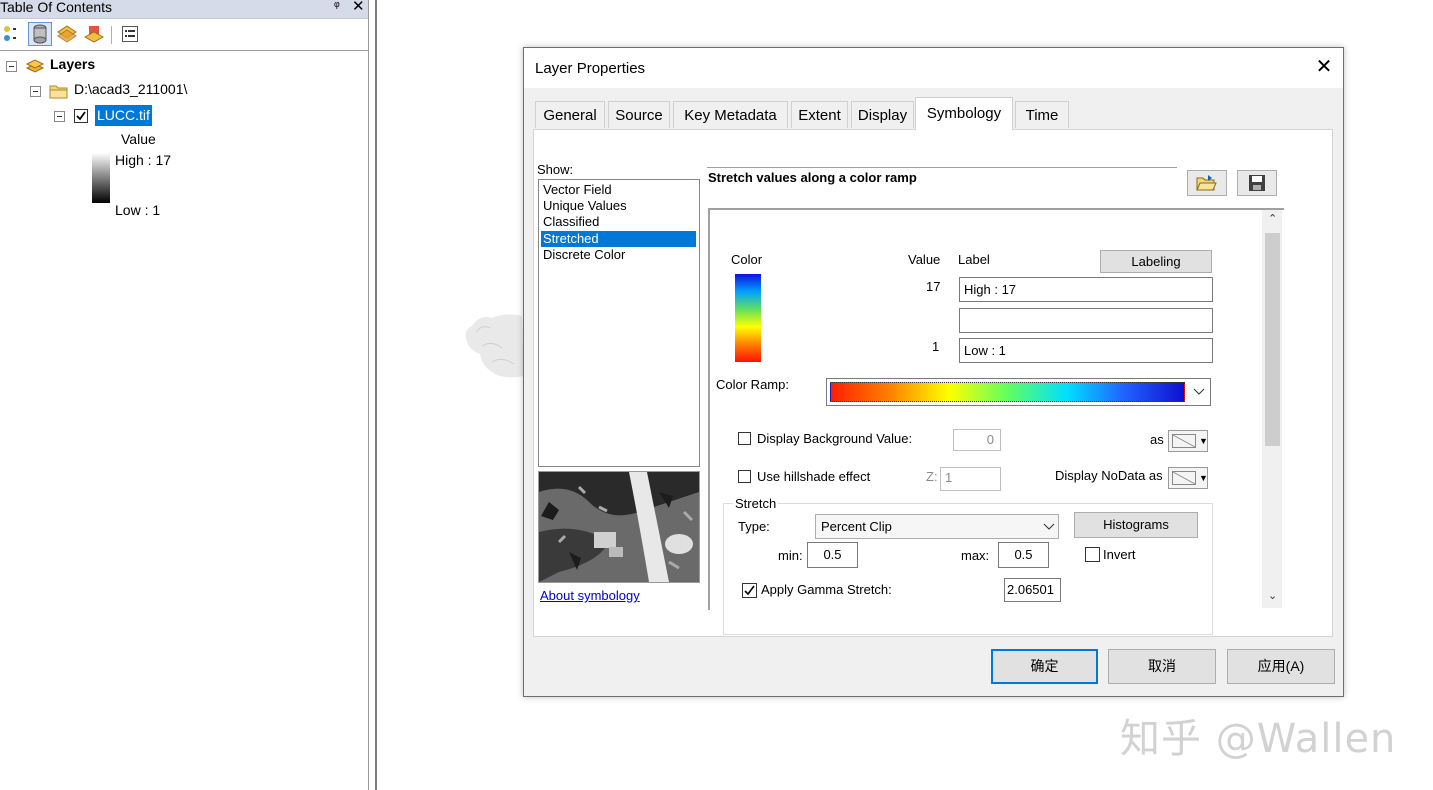 The image size is (1433, 790). Describe the element at coordinates (1136, 525) in the screenshot. I see `histograms-button: Histograms` at that location.